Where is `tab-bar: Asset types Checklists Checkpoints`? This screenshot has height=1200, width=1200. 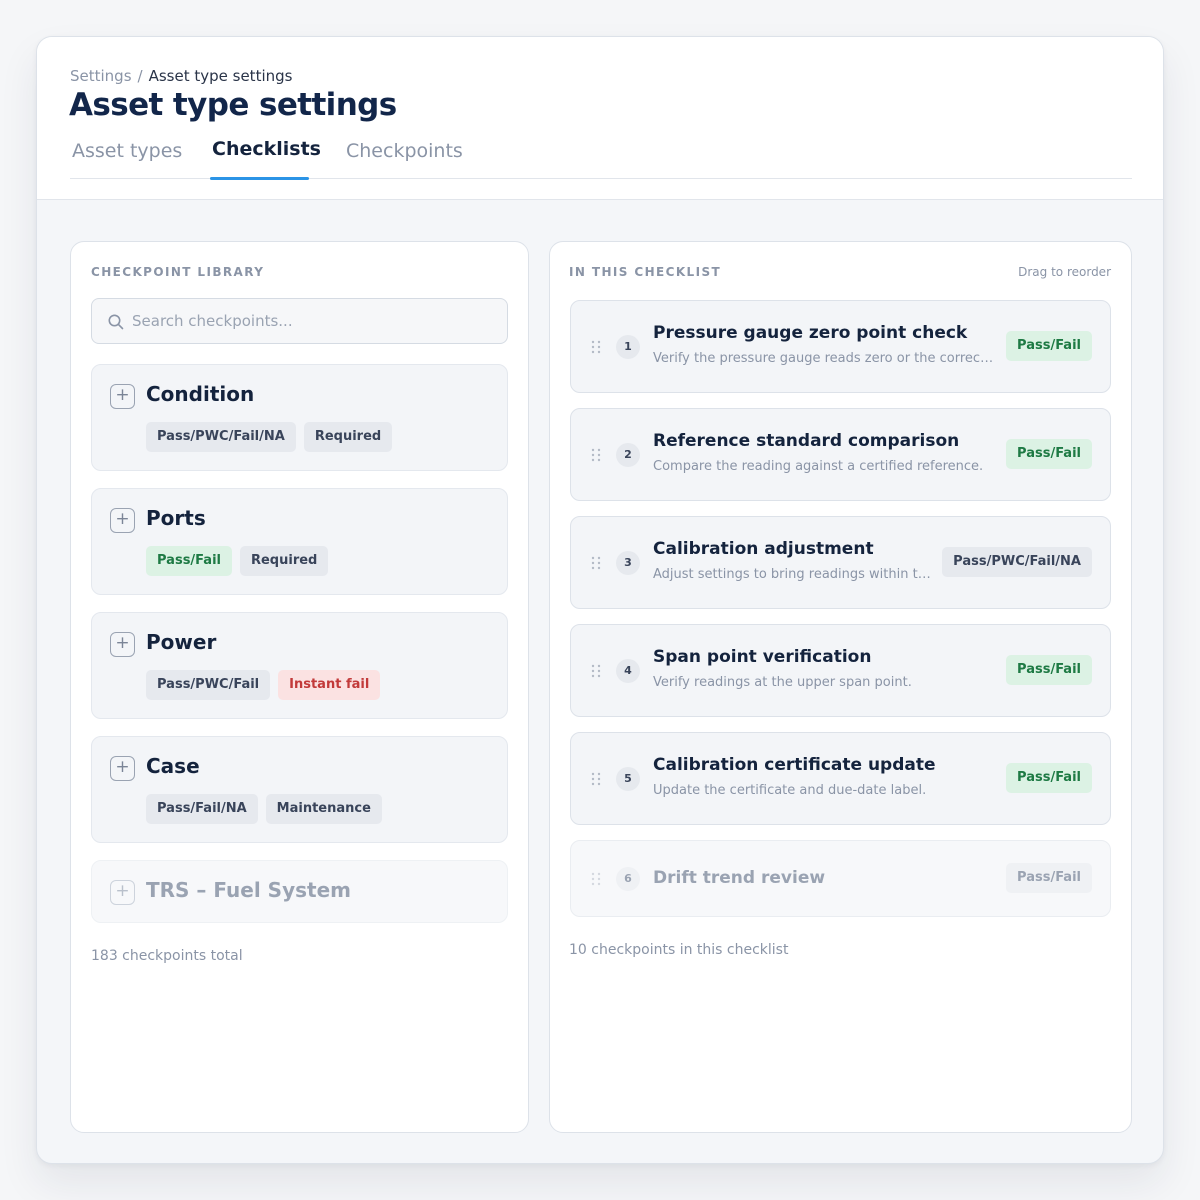
tab-bar: Asset types Checklists Checkpoints is located at coordinates (601, 157).